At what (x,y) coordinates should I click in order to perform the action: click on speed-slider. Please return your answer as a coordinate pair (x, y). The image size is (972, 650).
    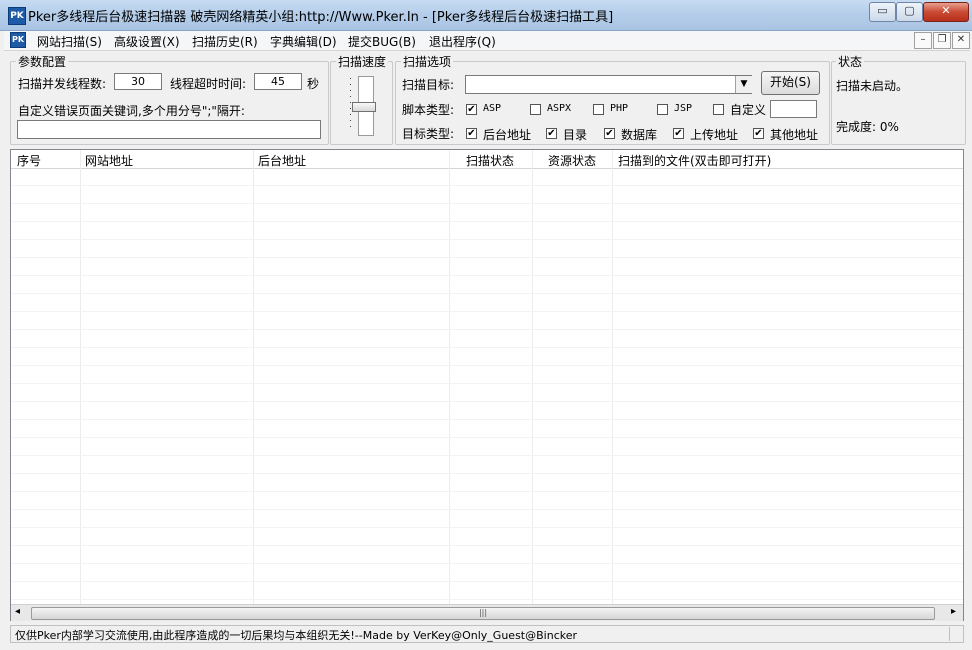
    Looking at the image, I should click on (361, 106).